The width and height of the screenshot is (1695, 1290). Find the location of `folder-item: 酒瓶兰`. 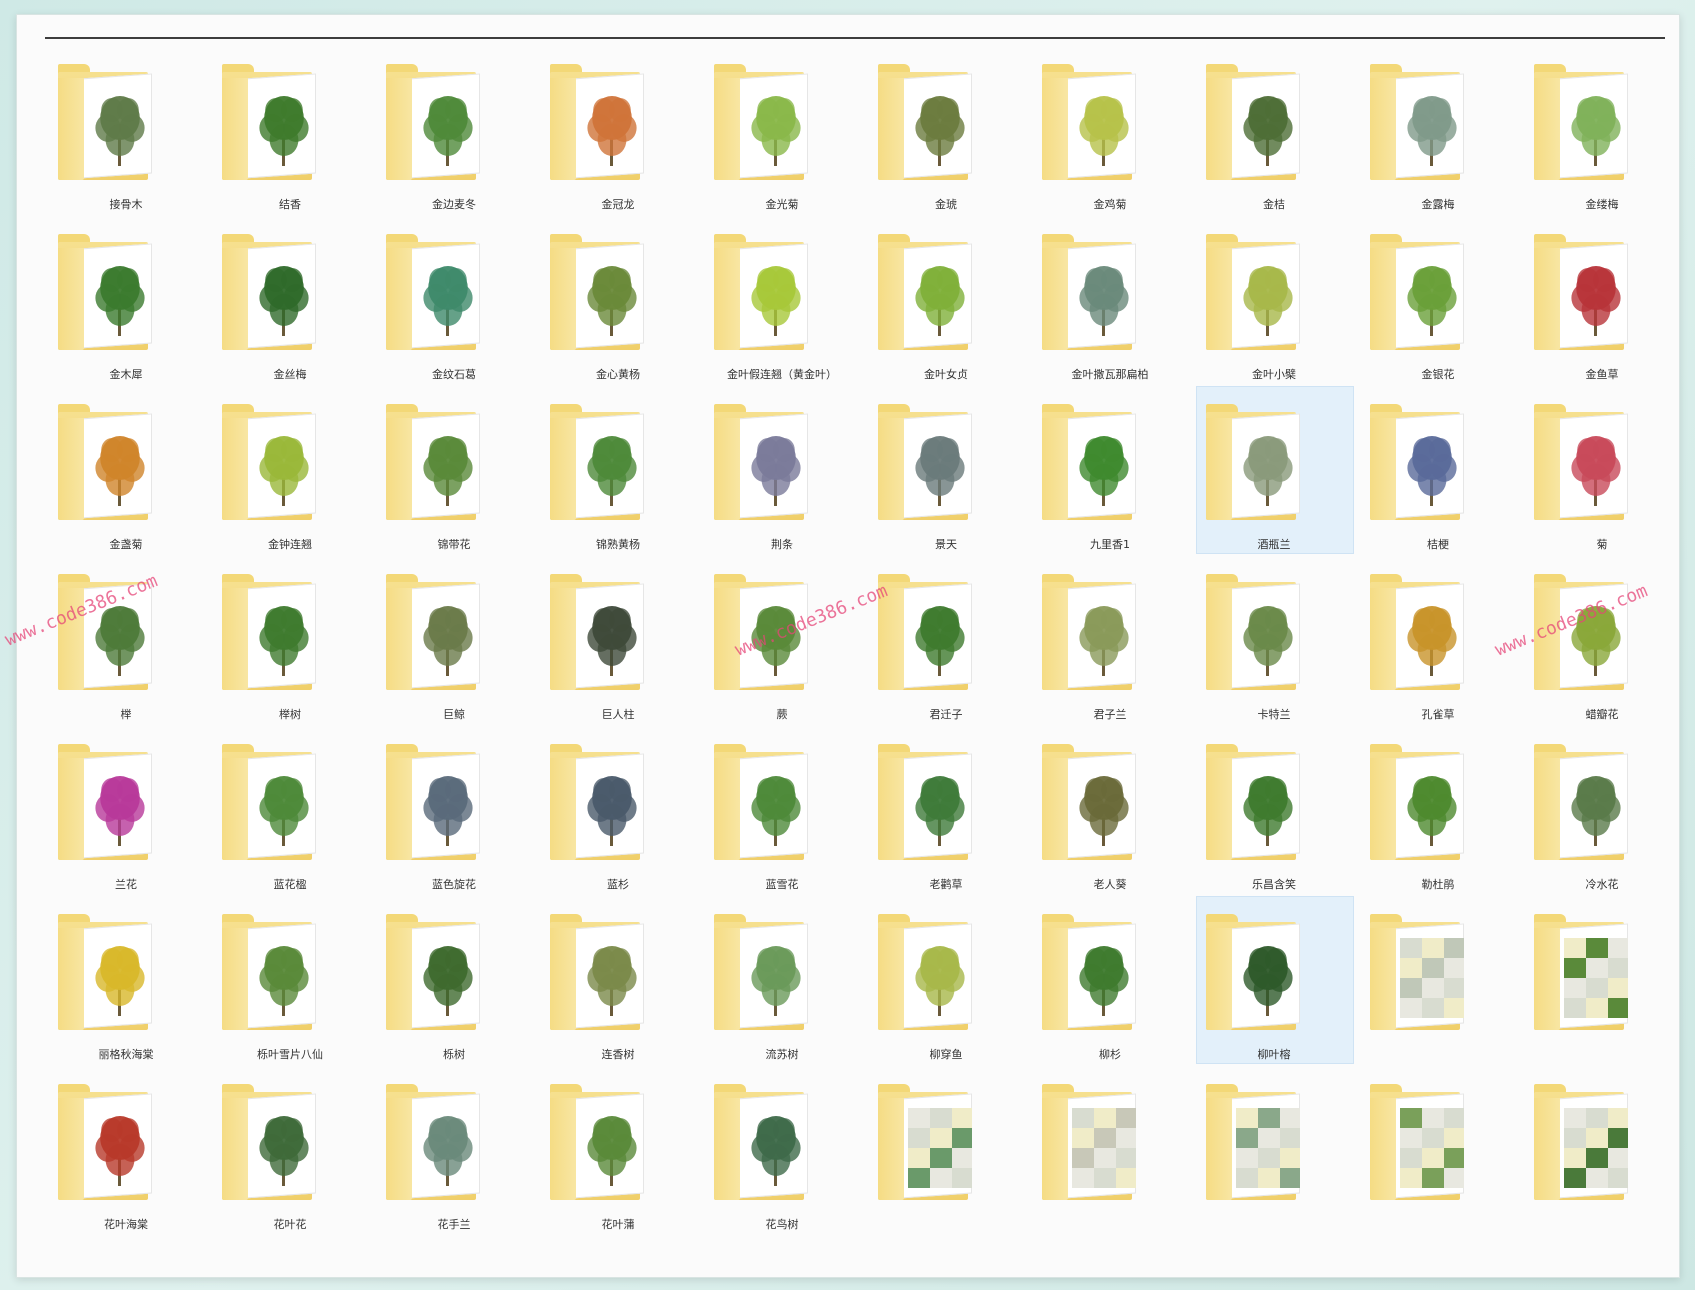

folder-item: 酒瓶兰 is located at coordinates (1274, 473).